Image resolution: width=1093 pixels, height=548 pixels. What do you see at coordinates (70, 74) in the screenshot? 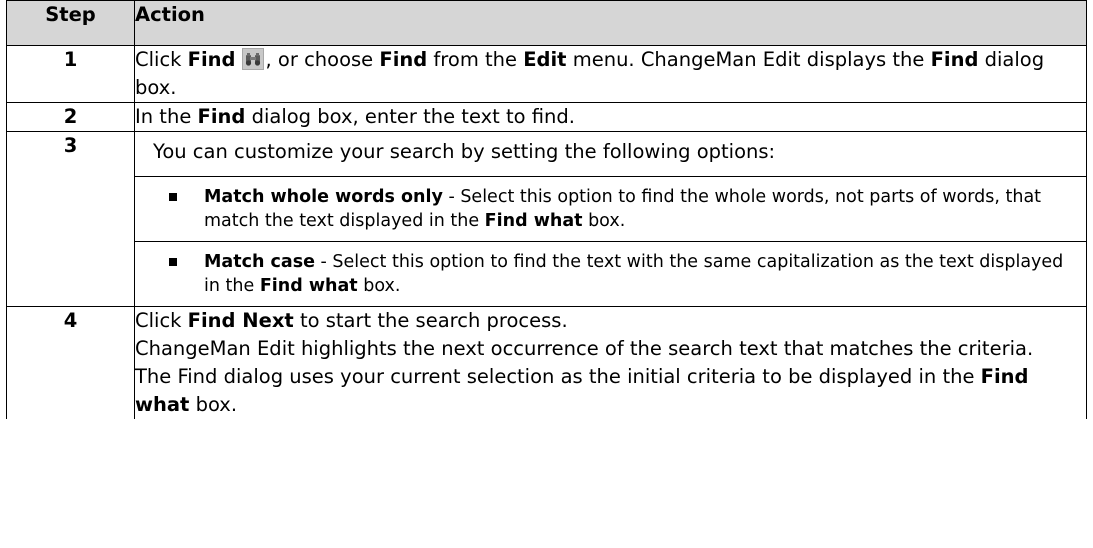
I see `step-number: 1` at bounding box center [70, 74].